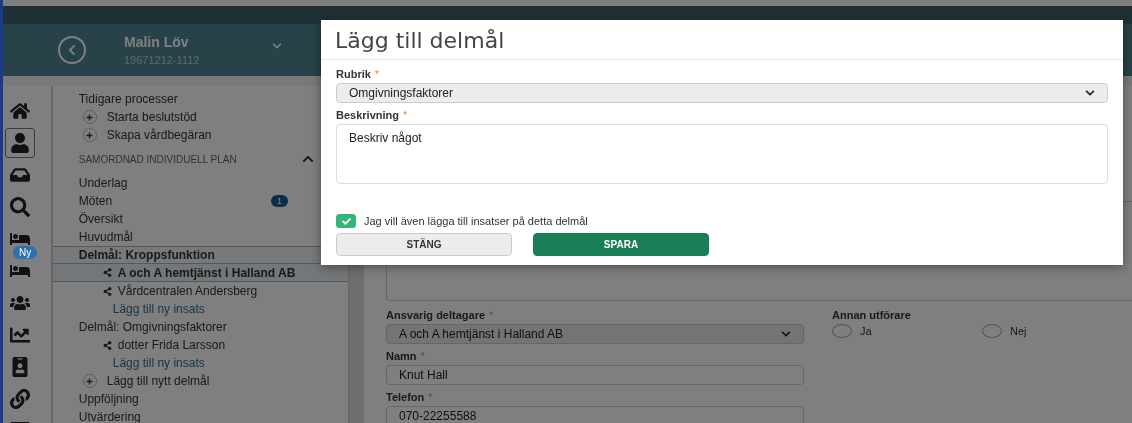  Describe the element at coordinates (20, 399) in the screenshot. I see `link-icon` at that location.